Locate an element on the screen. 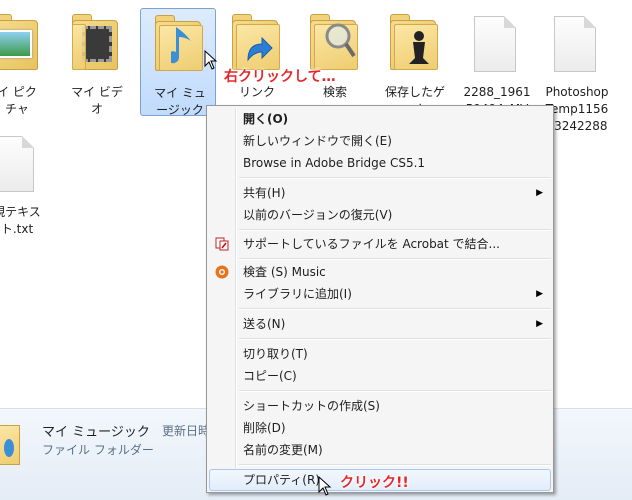  text-file-icon is located at coordinates (28, 162).